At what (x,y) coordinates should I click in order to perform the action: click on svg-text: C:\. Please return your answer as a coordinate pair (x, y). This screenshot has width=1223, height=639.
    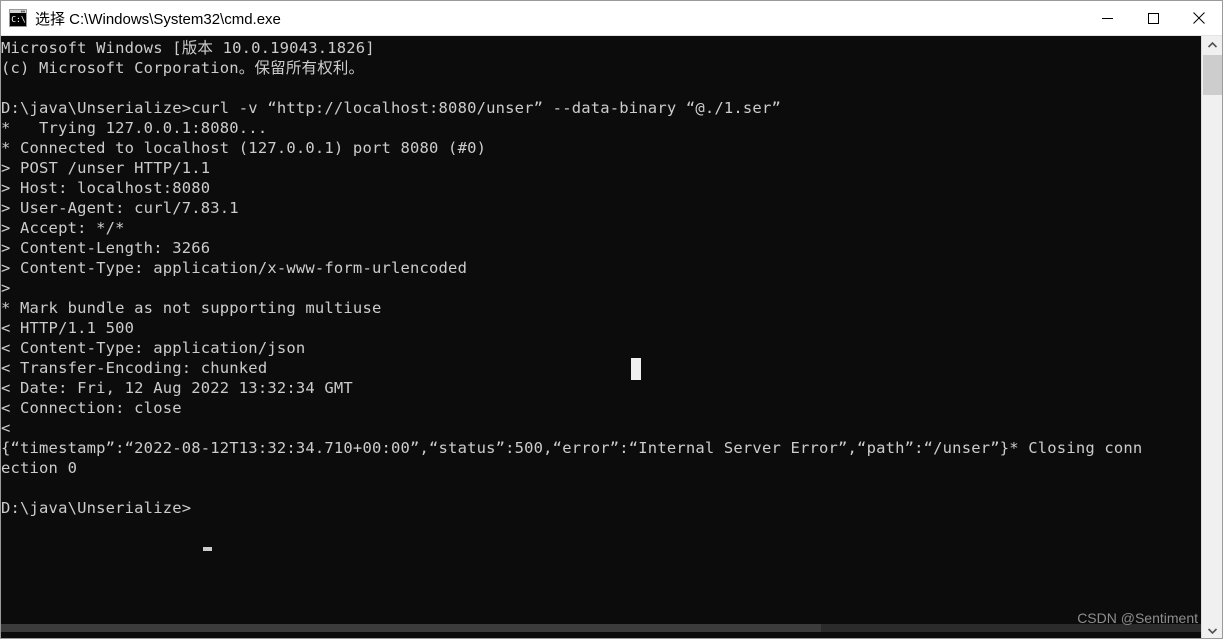
    Looking at the image, I should click on (18, 19).